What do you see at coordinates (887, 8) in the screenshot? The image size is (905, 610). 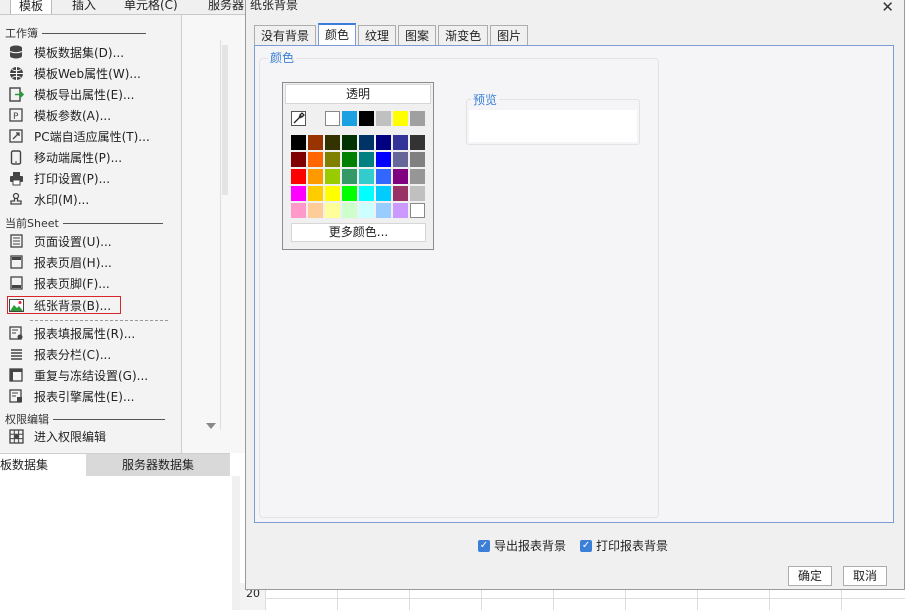 I see `close-icon: ✕` at bounding box center [887, 8].